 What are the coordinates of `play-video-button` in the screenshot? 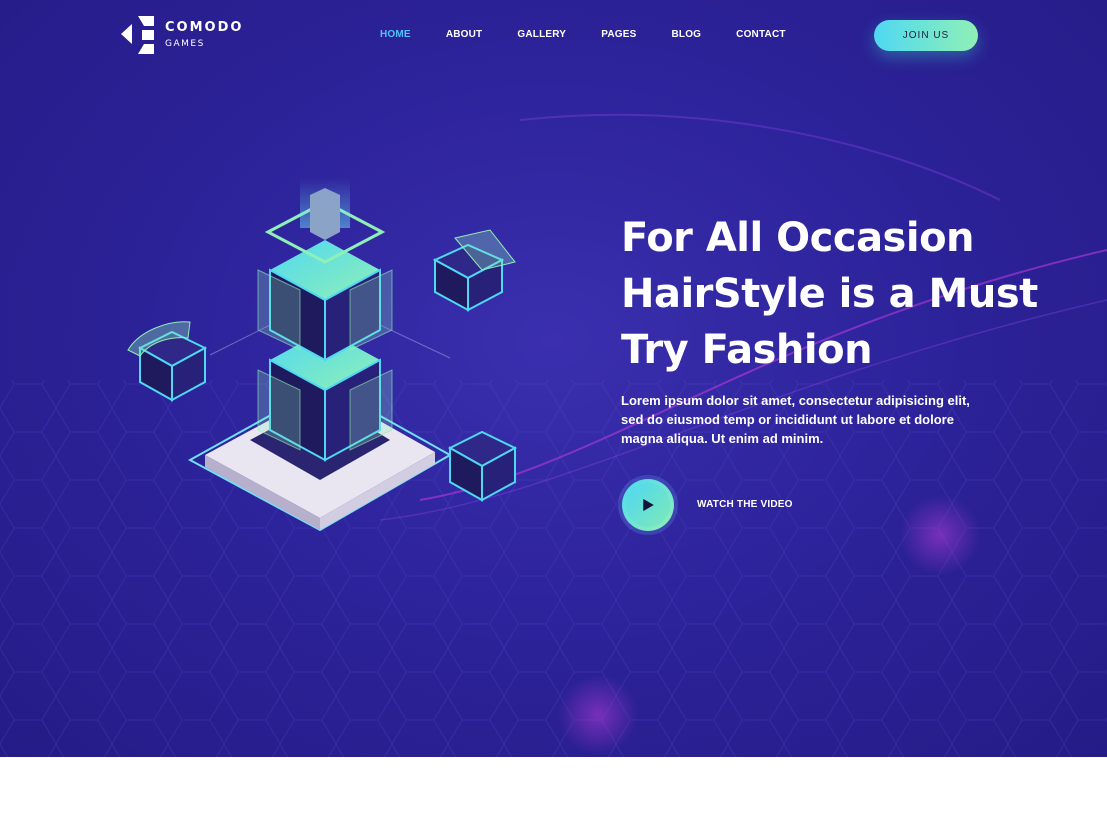 It's located at (648, 505).